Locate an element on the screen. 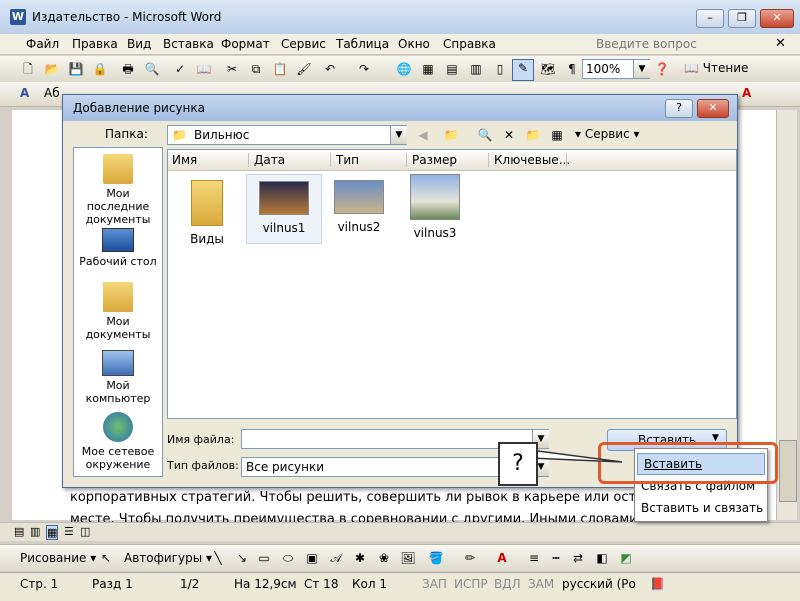  menu-view: Вид is located at coordinates (139, 44).